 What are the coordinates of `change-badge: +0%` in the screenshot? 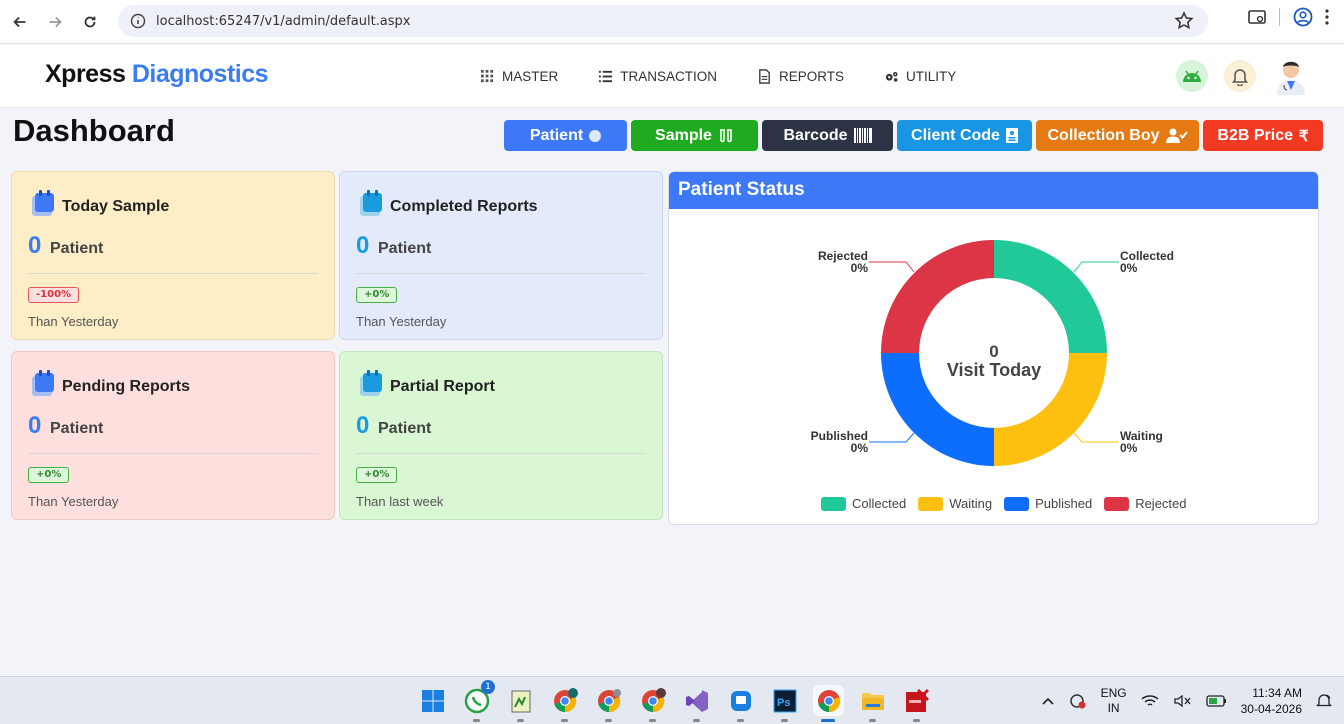 It's located at (377, 295).